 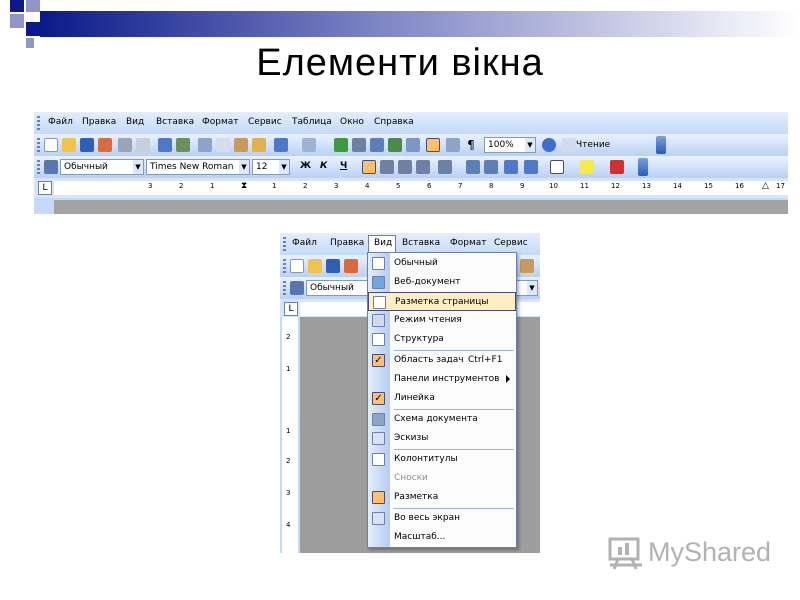 What do you see at coordinates (442, 419) in the screenshot?
I see `menu-item-document-map: Схема документа` at bounding box center [442, 419].